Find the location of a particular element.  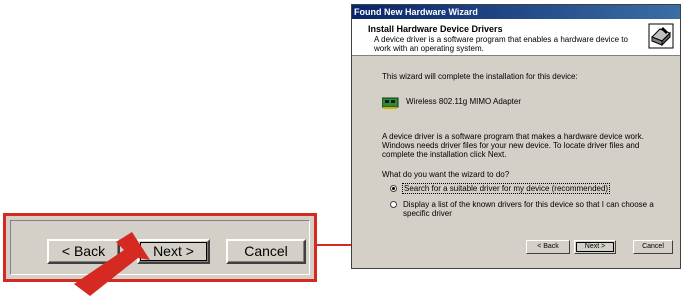

hardware-wizard-icon is located at coordinates (661, 36).